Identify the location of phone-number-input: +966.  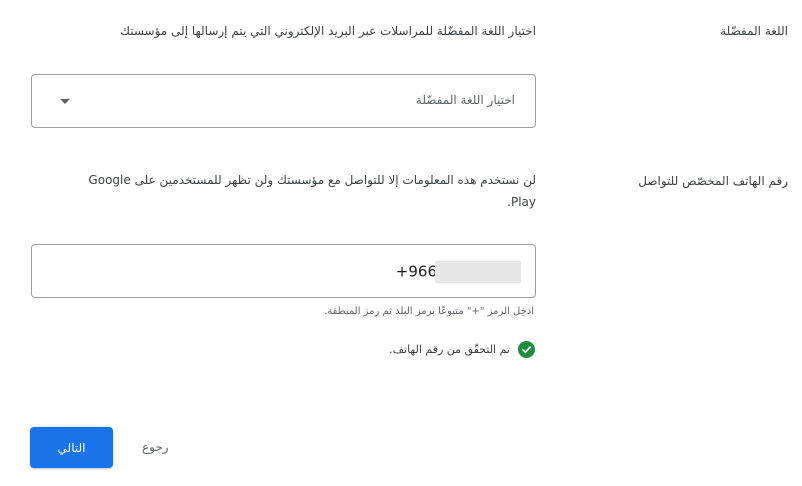
(283, 271).